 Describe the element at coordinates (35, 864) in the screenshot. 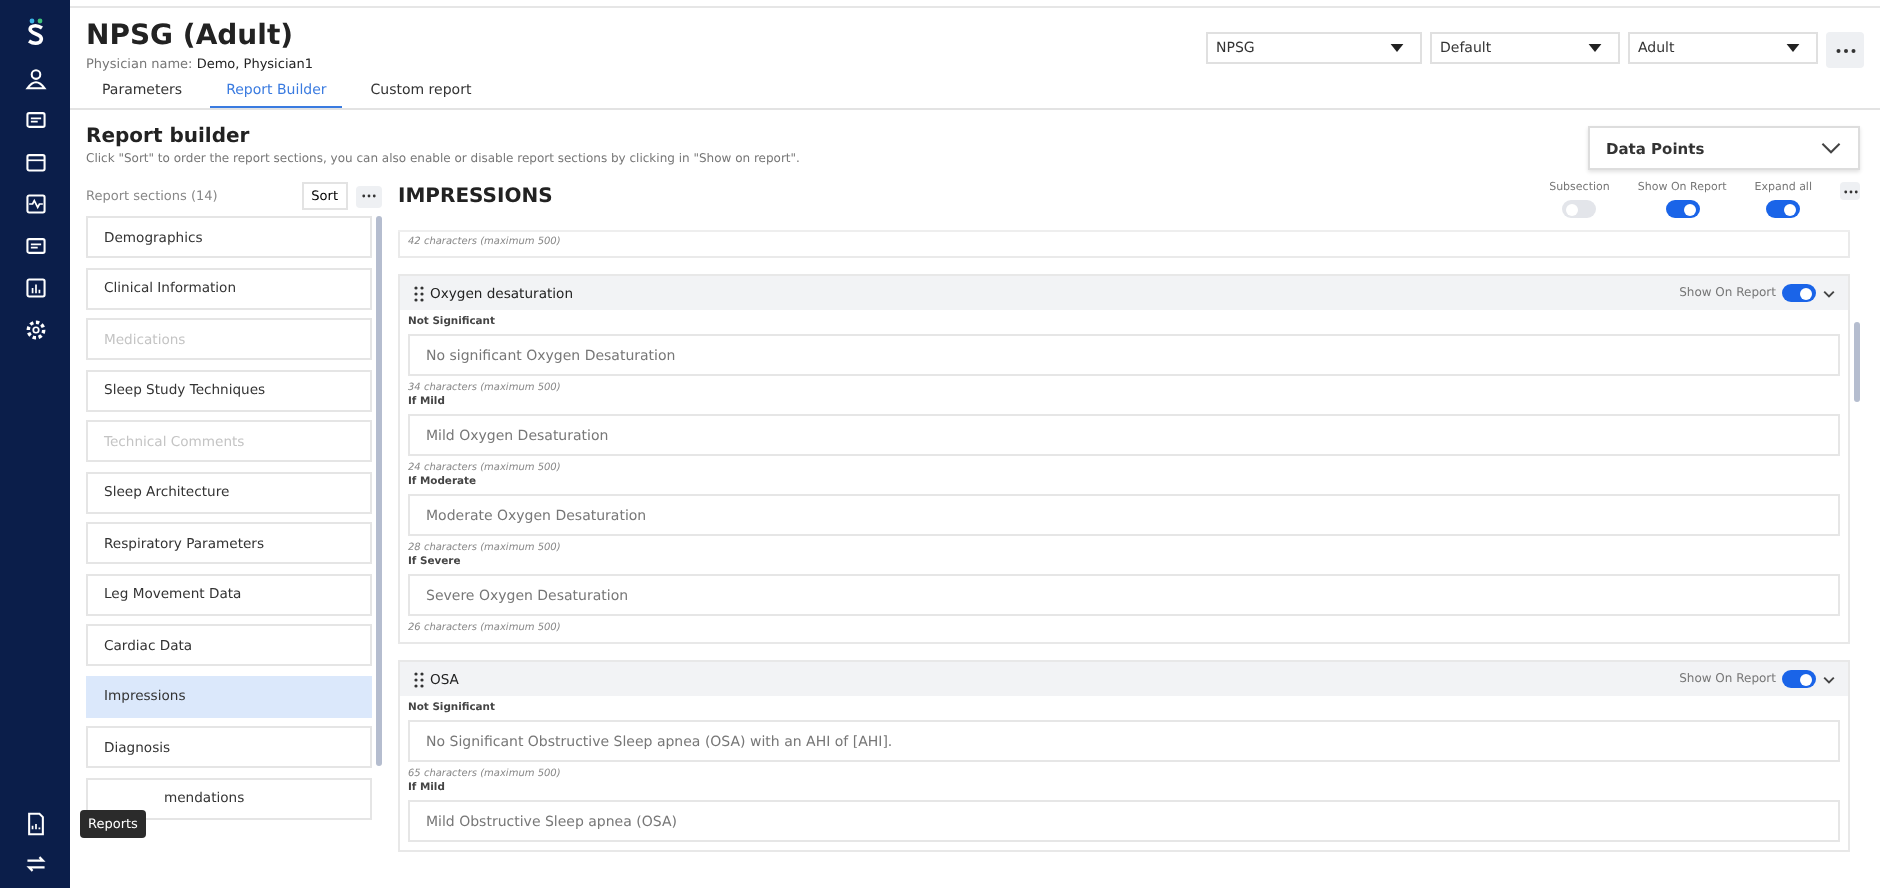

I see `sync-icon` at that location.